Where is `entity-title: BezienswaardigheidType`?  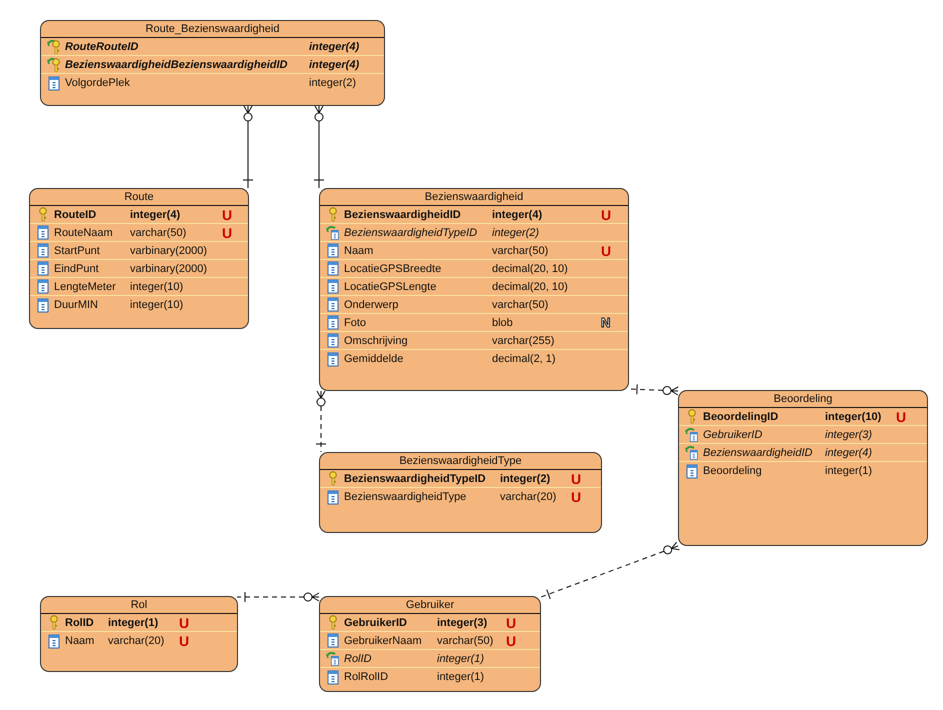
entity-title: BezienswaardigheidType is located at coordinates (460, 461).